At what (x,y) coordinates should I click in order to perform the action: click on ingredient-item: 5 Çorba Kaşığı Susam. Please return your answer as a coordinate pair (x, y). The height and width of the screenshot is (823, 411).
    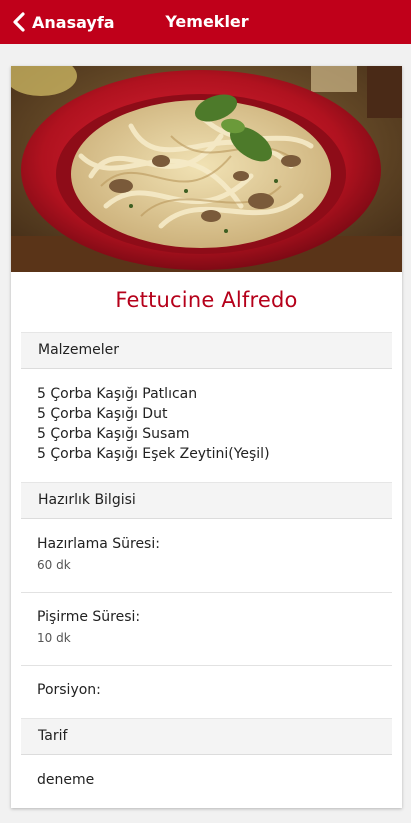
    Looking at the image, I should click on (113, 434).